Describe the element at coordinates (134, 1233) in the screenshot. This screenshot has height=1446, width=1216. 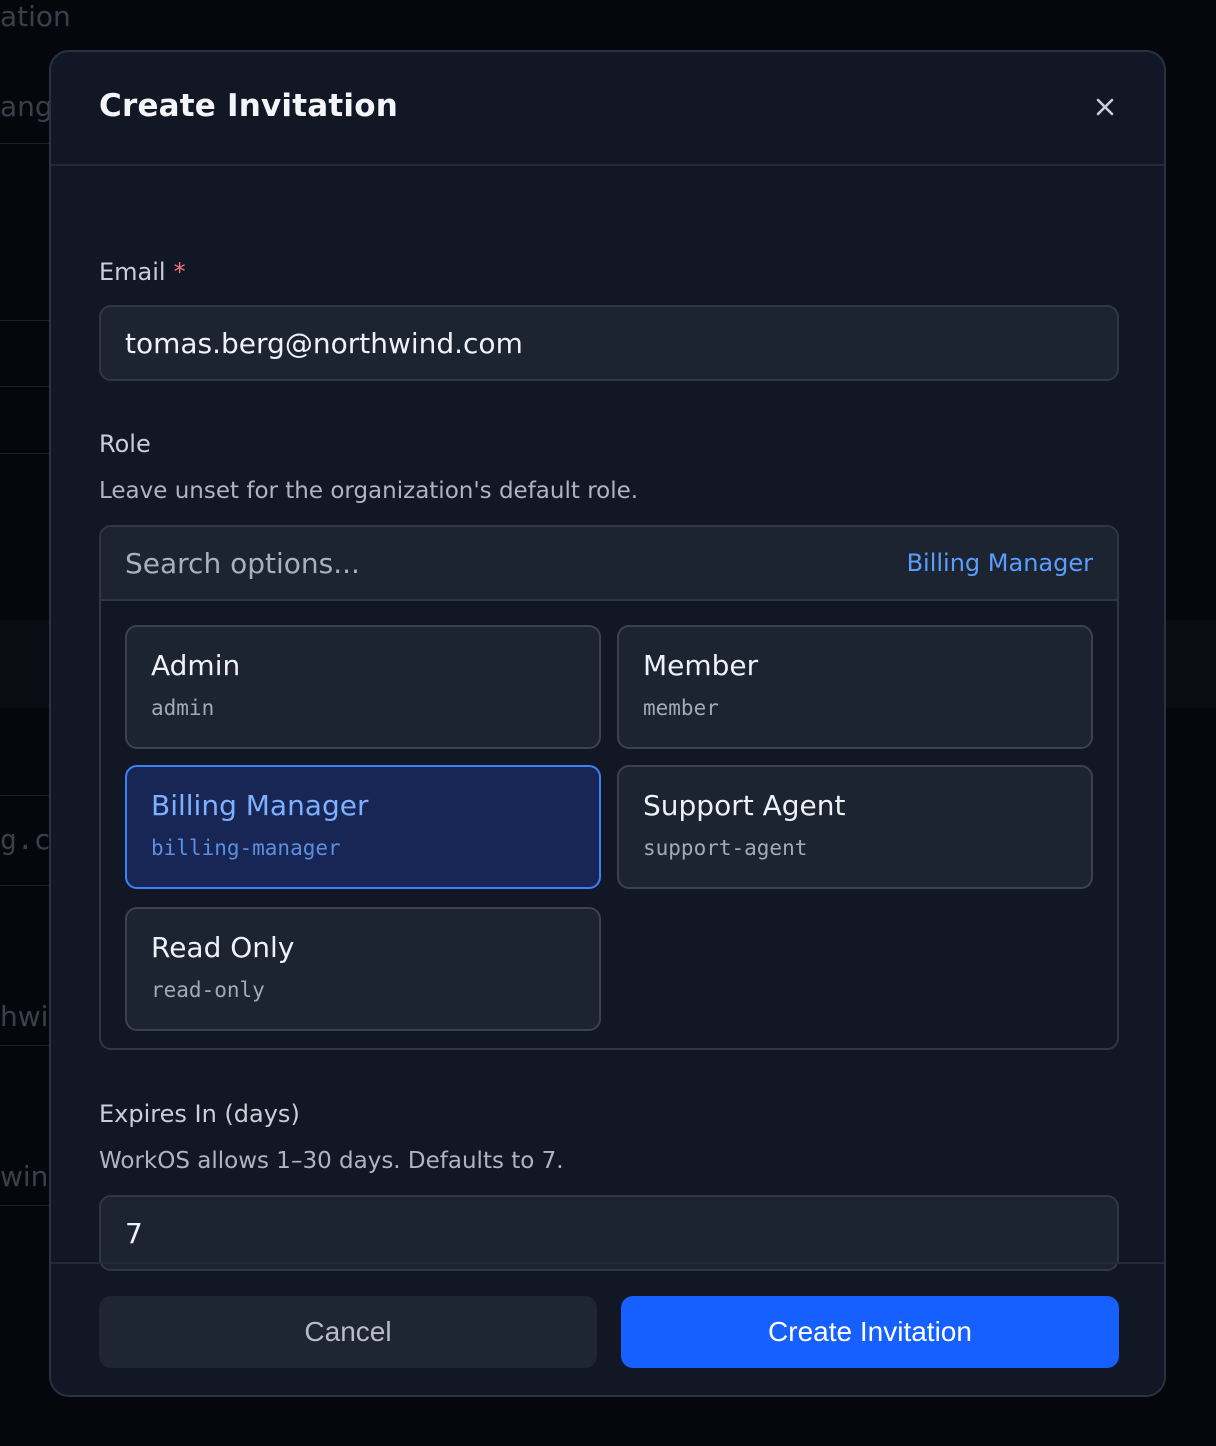
I see `expires-days-value: 7` at that location.